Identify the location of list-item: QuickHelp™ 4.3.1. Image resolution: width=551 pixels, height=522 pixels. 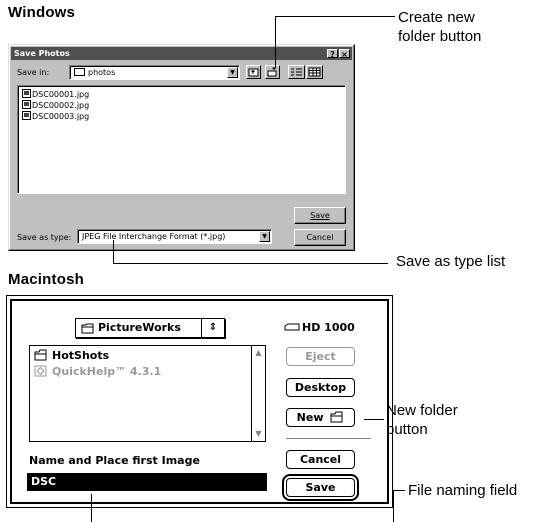
(97, 372).